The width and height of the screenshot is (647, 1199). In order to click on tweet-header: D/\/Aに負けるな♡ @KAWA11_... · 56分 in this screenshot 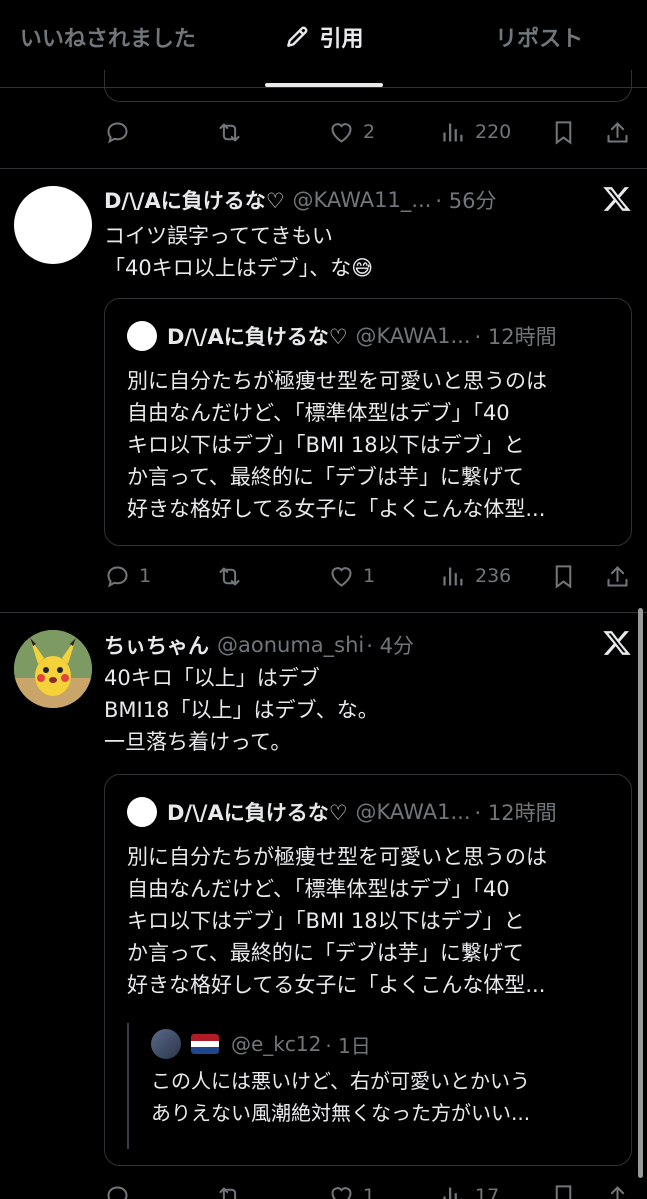, I will do `click(300, 200)`.